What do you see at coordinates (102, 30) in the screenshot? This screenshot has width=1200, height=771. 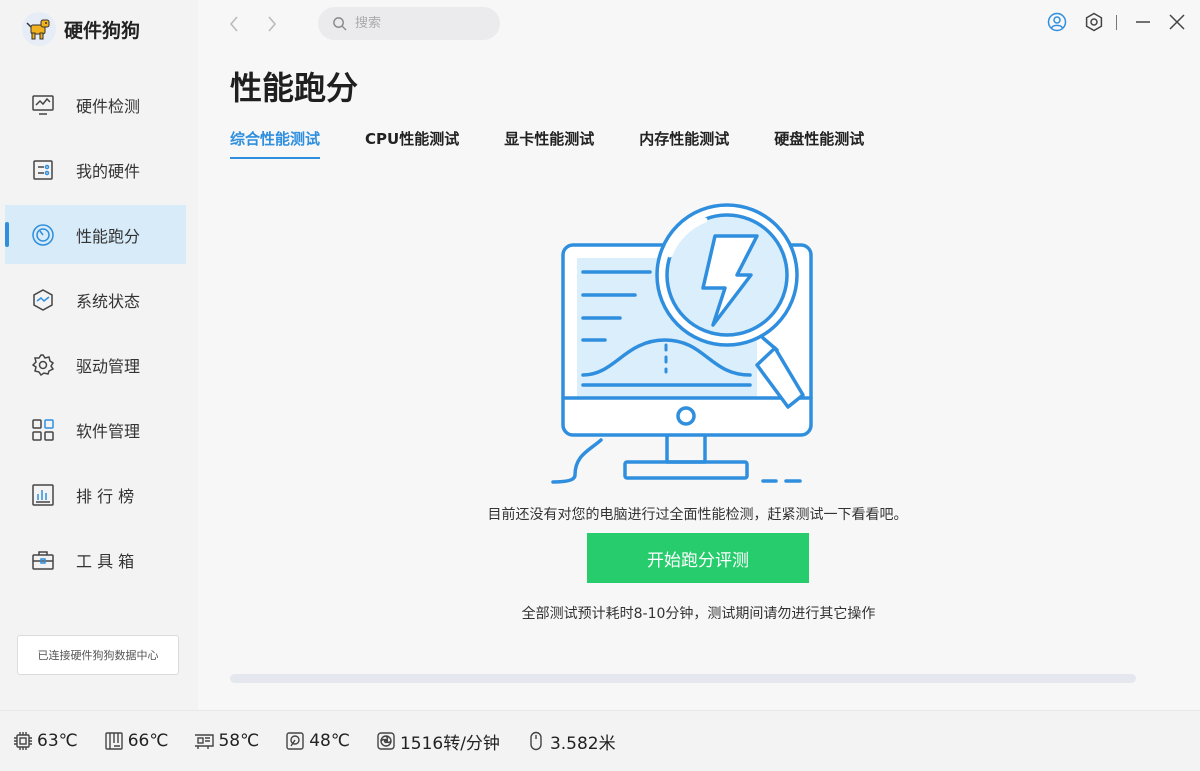 I see `app-name: 硬件狗狗` at bounding box center [102, 30].